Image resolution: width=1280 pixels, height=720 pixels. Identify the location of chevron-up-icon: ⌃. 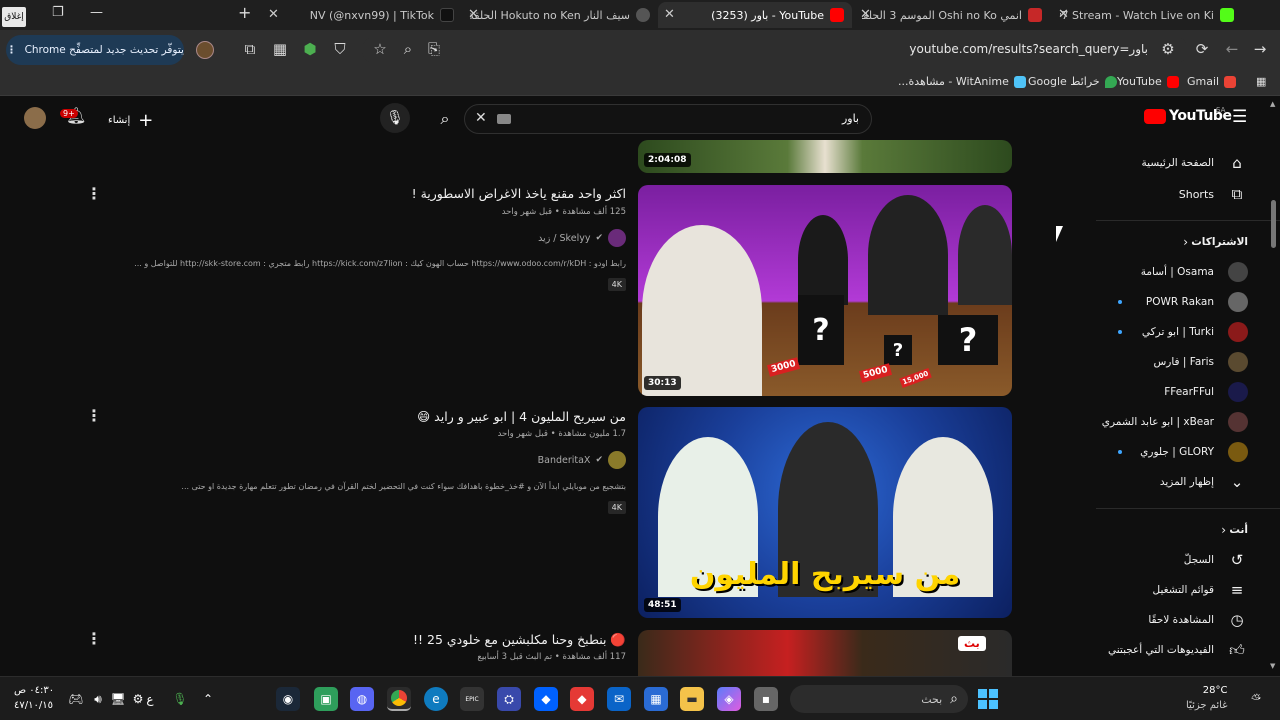
(208, 699).